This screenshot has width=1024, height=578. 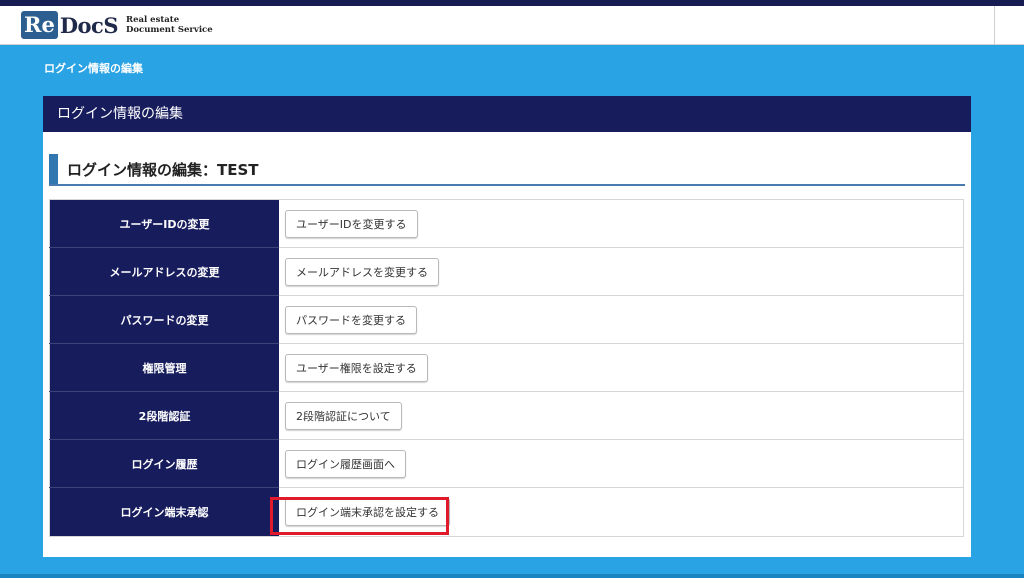 I want to click on table-row: ユーザーIDの変更 ユーザーIDを変更する, so click(x=506, y=223).